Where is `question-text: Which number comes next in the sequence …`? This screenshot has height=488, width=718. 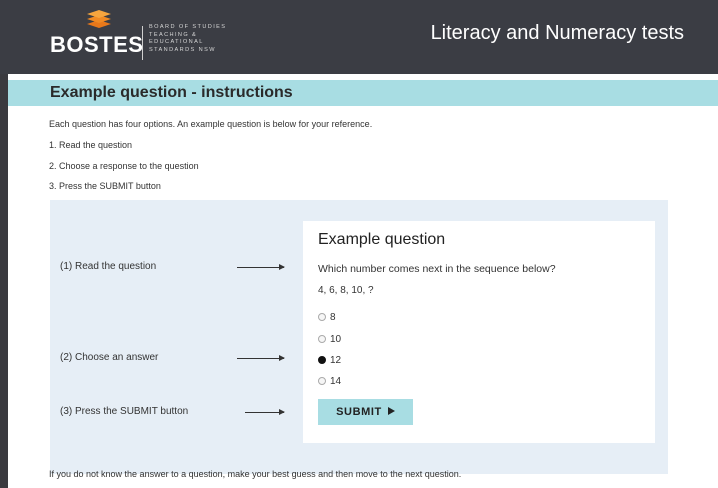 question-text: Which number comes next in the sequence … is located at coordinates (437, 269).